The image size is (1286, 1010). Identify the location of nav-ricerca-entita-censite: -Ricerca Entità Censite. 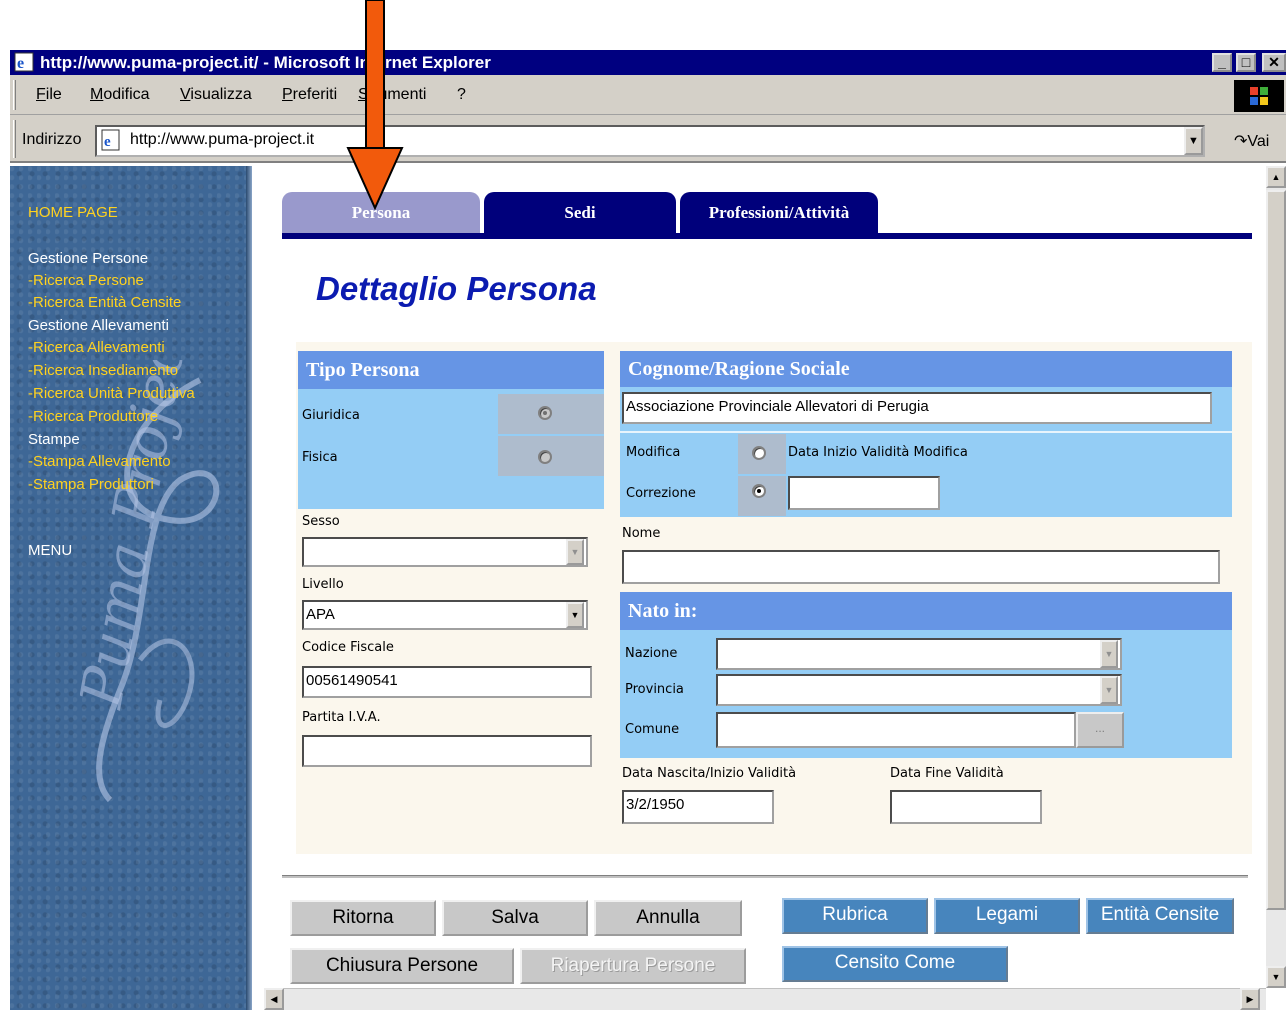
(104, 303).